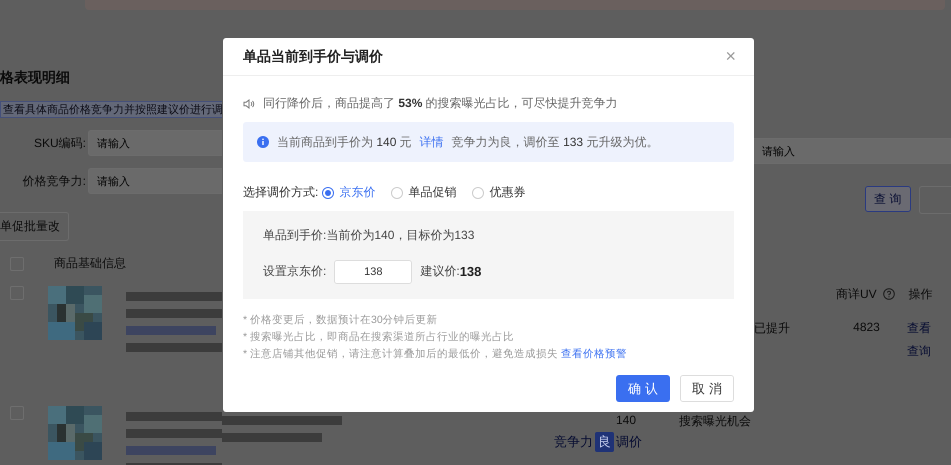  What do you see at coordinates (280, 192) in the screenshot?
I see `method-label: 选择调价方式:` at bounding box center [280, 192].